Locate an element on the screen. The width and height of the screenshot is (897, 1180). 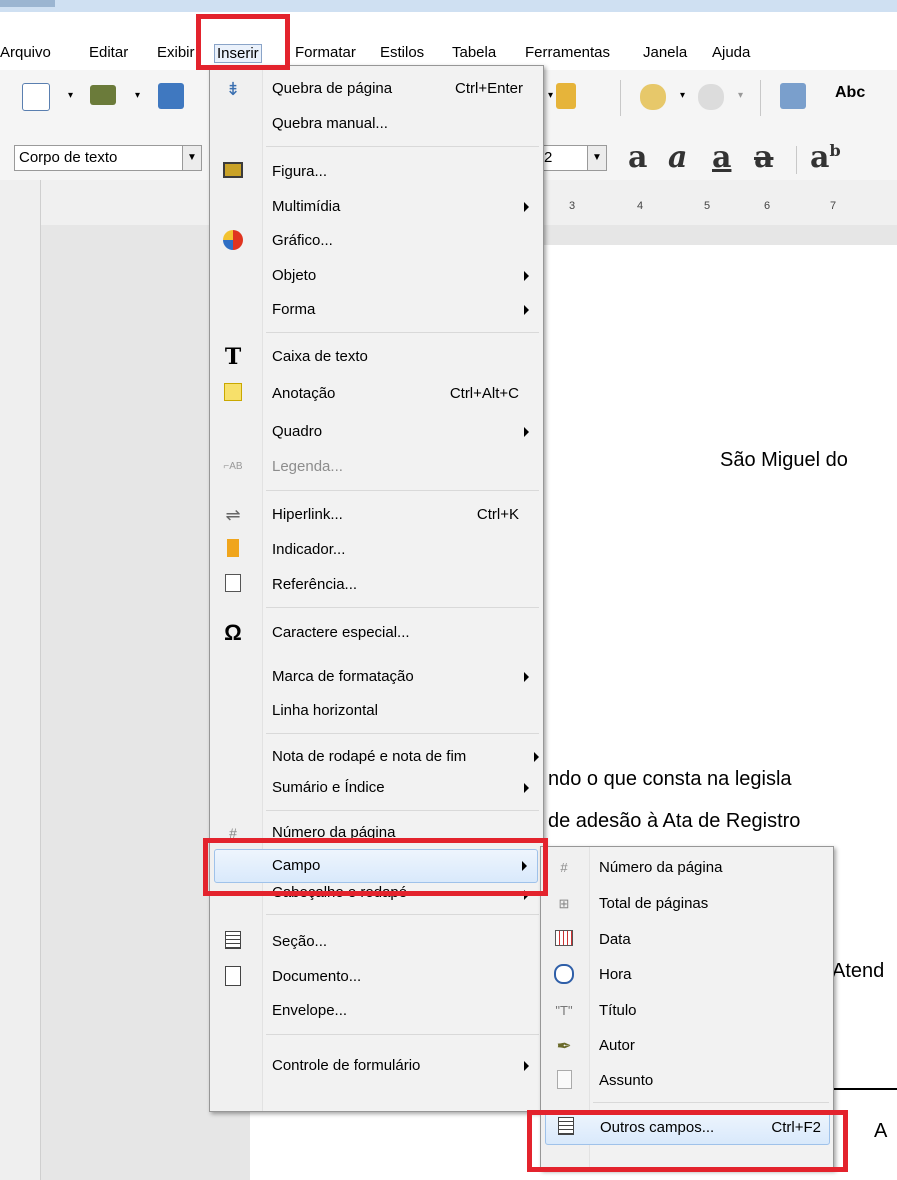
menu-estilos: Estilos is located at coordinates (402, 52).